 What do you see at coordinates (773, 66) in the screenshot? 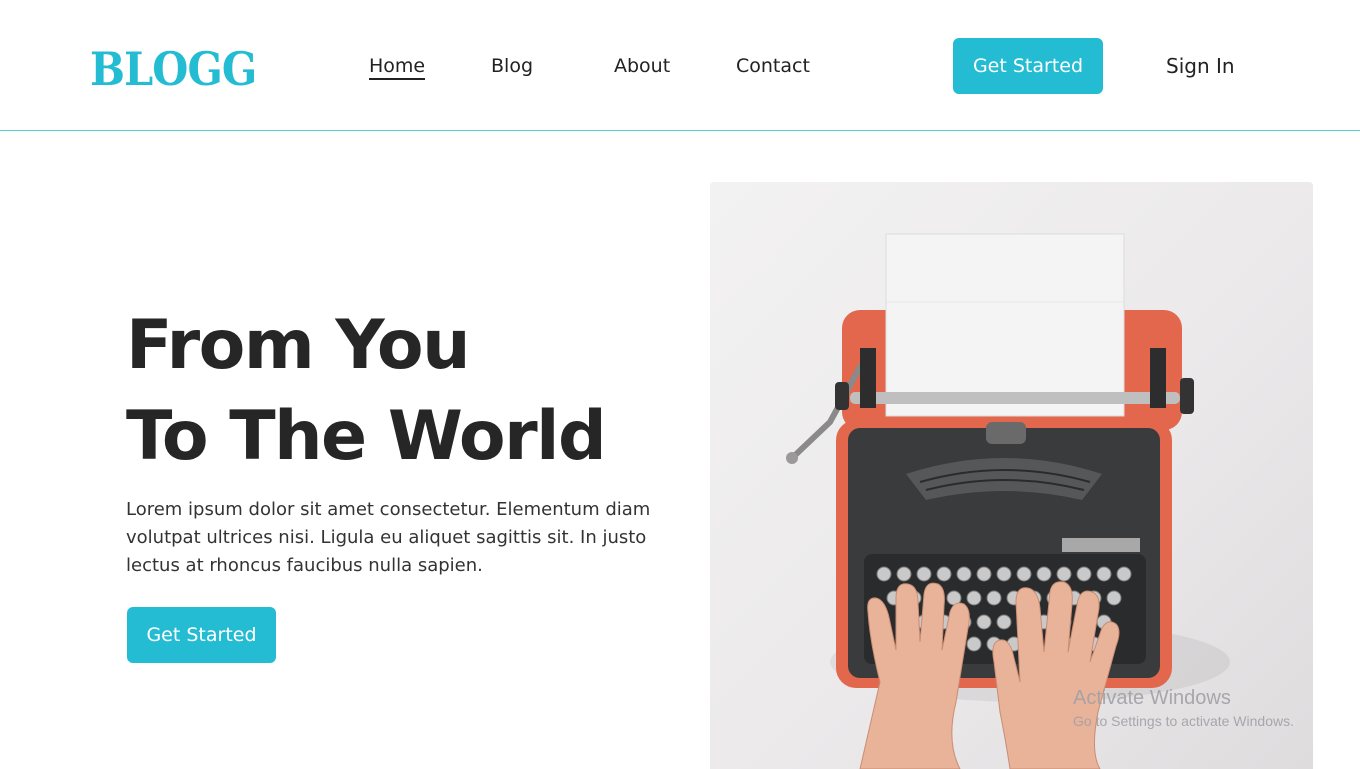
I see `nav-contact-link: Contact` at bounding box center [773, 66].